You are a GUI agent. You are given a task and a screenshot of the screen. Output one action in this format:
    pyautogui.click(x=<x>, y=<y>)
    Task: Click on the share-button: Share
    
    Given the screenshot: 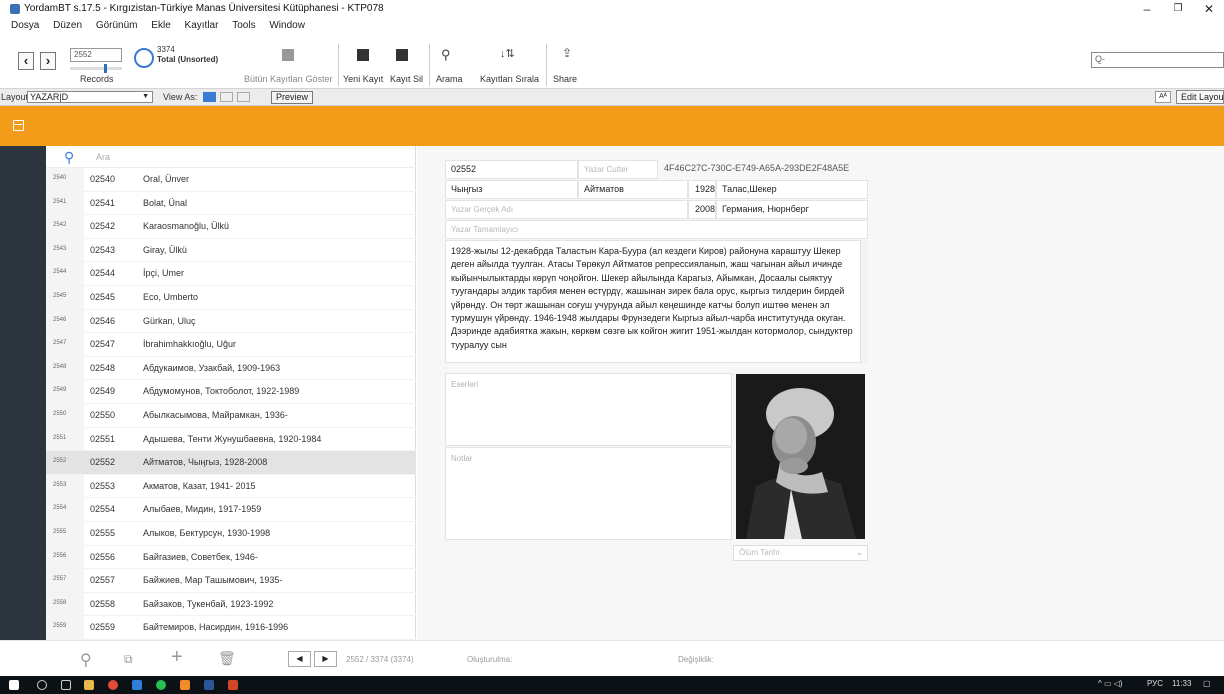 What is the action you would take?
    pyautogui.click(x=565, y=79)
    